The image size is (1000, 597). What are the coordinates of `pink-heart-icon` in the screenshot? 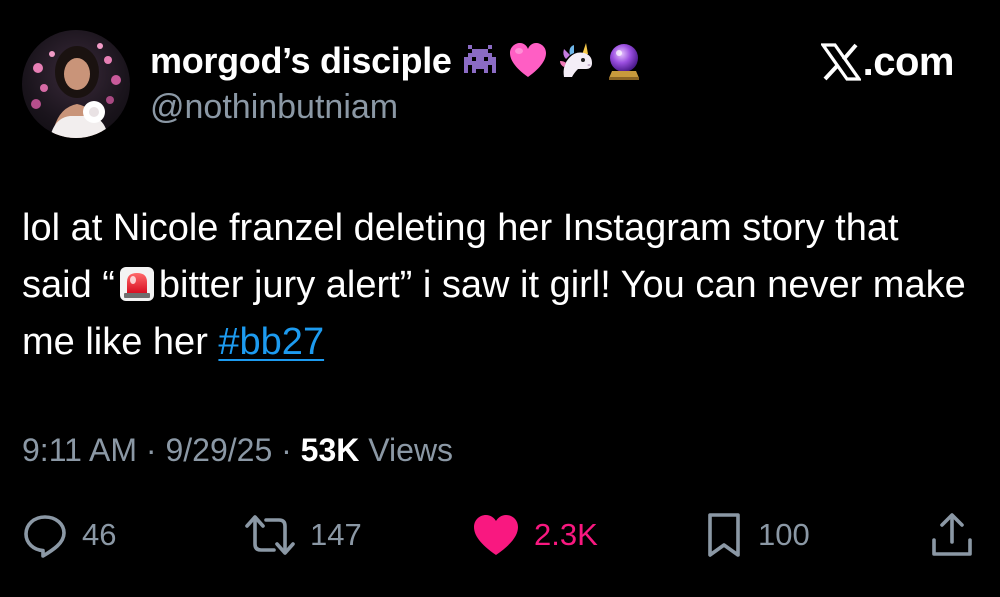 It's located at (528, 61).